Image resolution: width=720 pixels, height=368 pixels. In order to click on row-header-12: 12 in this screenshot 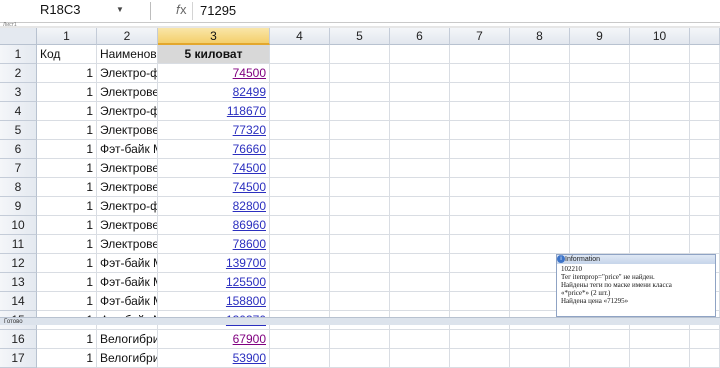, I will do `click(18, 263)`.